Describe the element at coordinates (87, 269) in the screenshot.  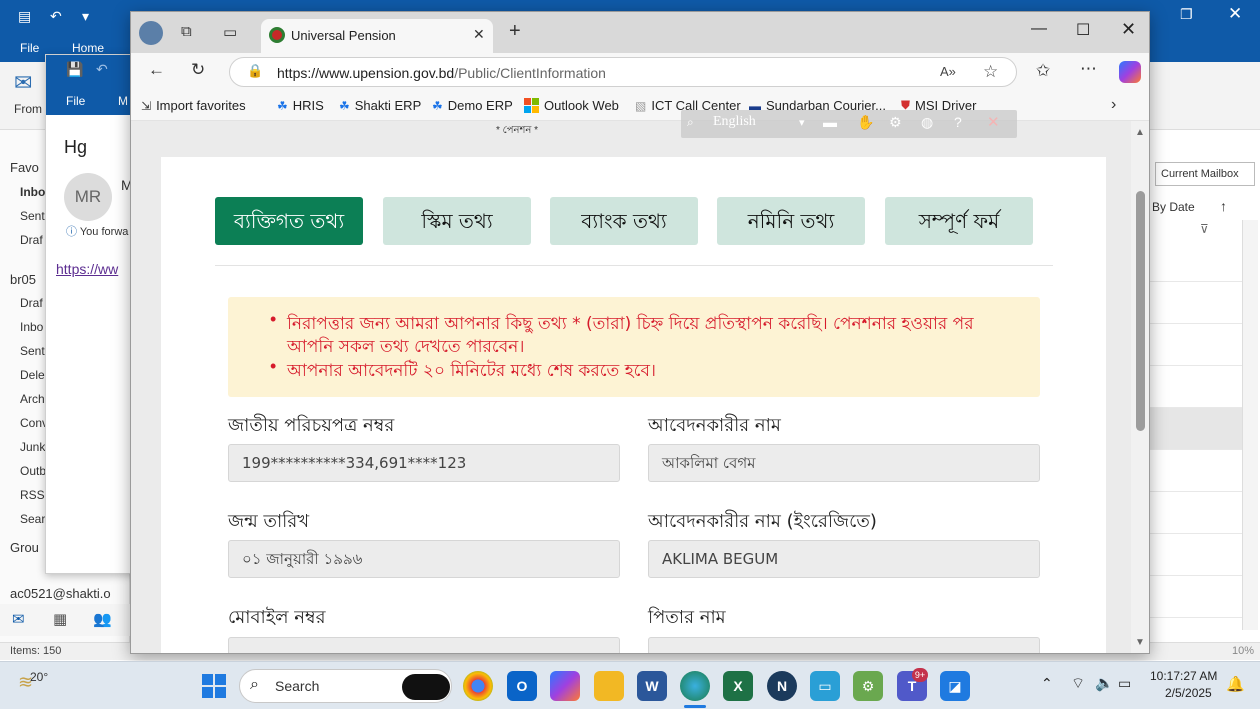
I see `mail-link: https://ww` at that location.